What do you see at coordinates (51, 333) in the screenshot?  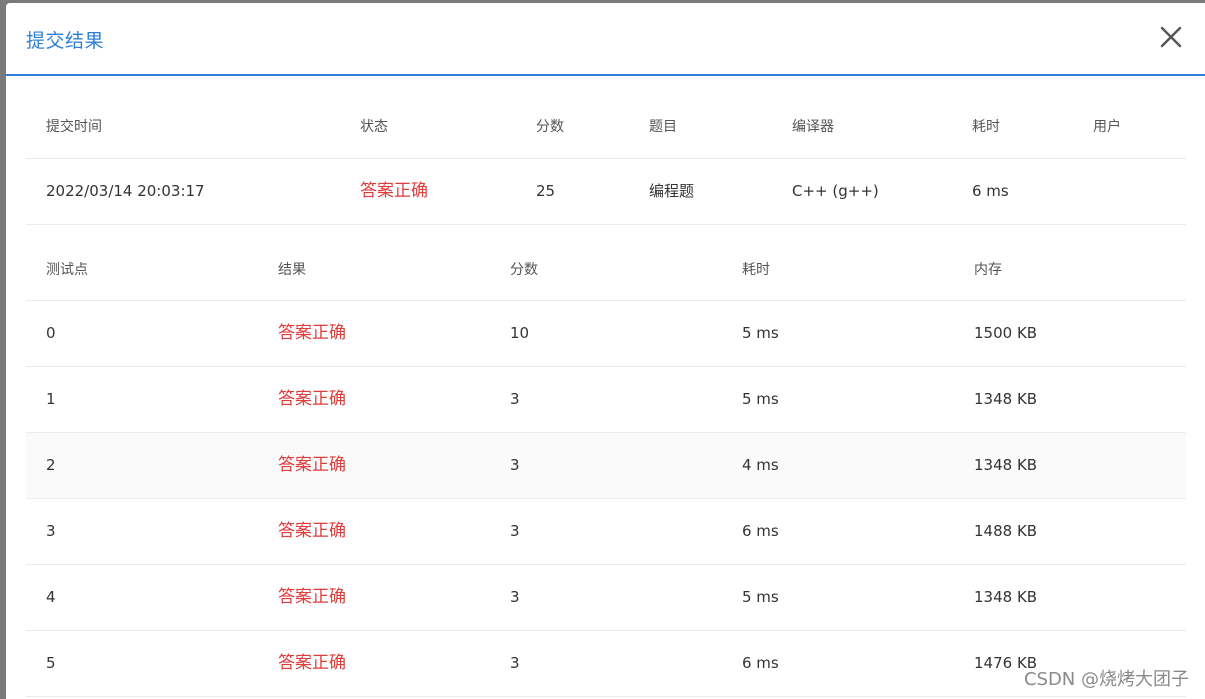 I see `case-id: 0` at bounding box center [51, 333].